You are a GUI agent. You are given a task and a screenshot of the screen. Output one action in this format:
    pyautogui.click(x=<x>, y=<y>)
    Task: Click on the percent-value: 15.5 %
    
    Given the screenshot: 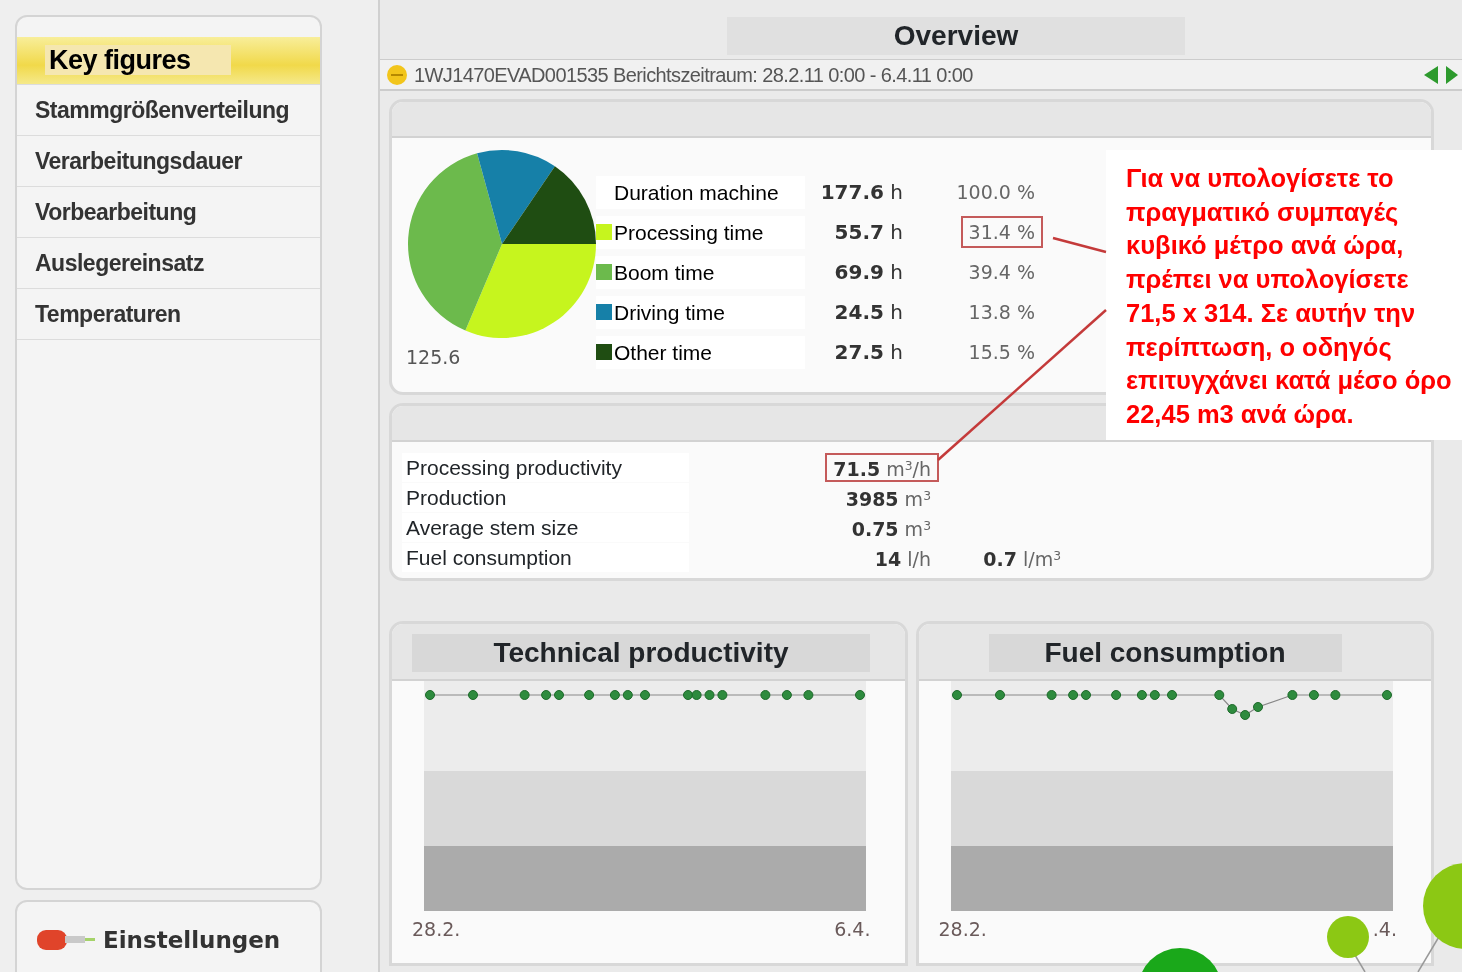 What is the action you would take?
    pyautogui.click(x=1001, y=352)
    